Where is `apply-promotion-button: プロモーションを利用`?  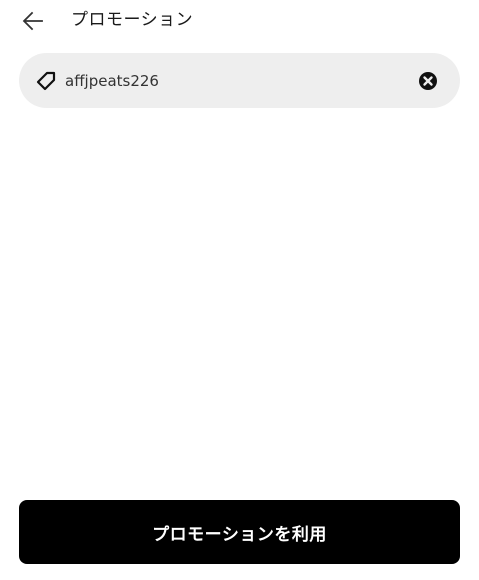
apply-promotion-button: プロモーションを利用 is located at coordinates (239, 532).